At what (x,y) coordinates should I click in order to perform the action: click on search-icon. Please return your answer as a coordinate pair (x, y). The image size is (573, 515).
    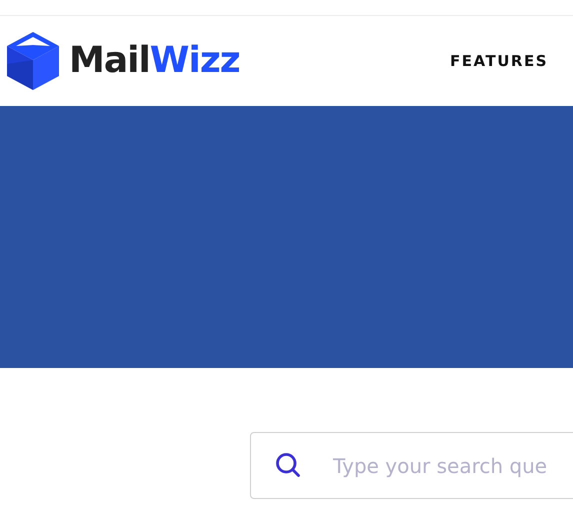
    Looking at the image, I should click on (288, 465).